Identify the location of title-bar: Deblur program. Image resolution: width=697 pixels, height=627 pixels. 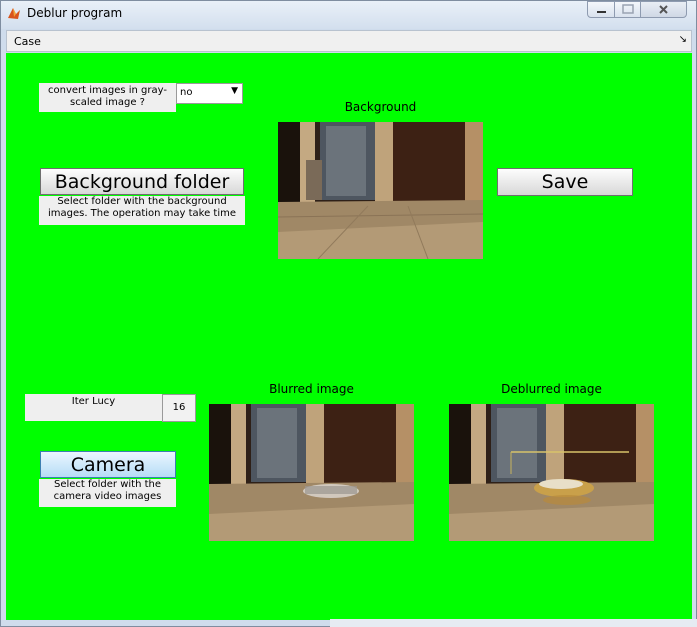
(348, 15).